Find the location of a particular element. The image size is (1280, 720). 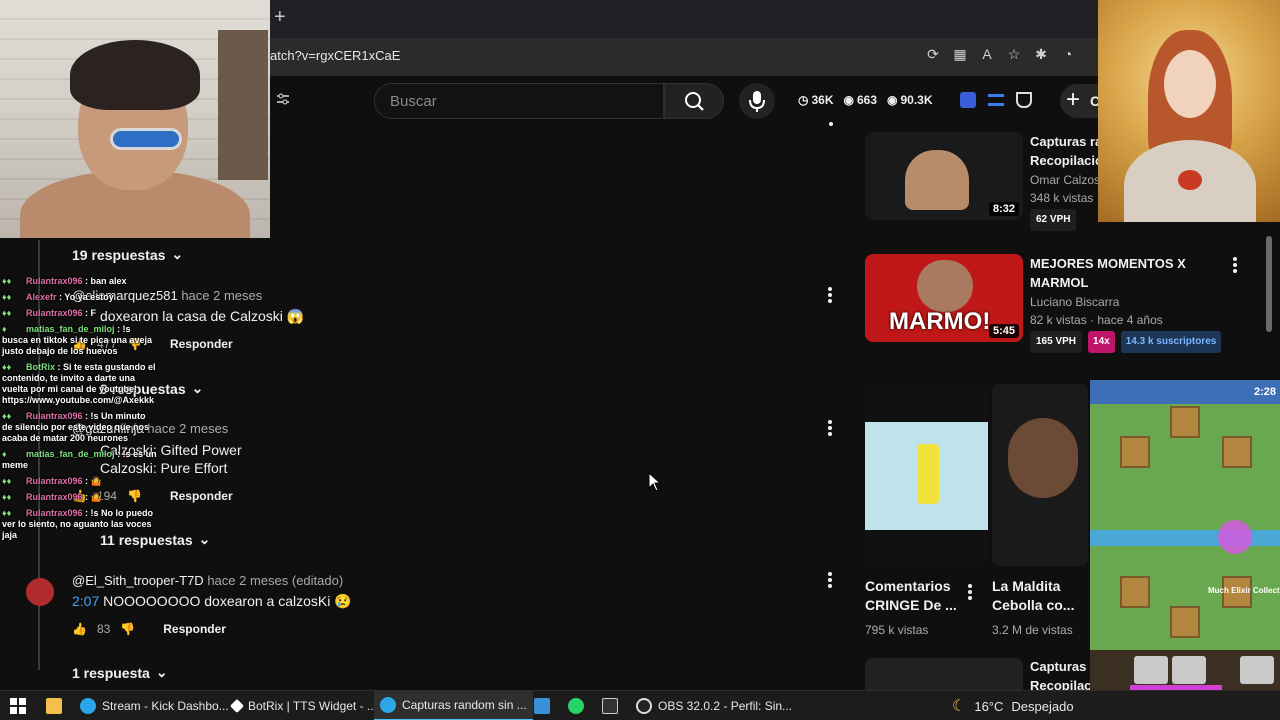

replies-toggle: 1 respuesta ⌄ is located at coordinates (120, 672).